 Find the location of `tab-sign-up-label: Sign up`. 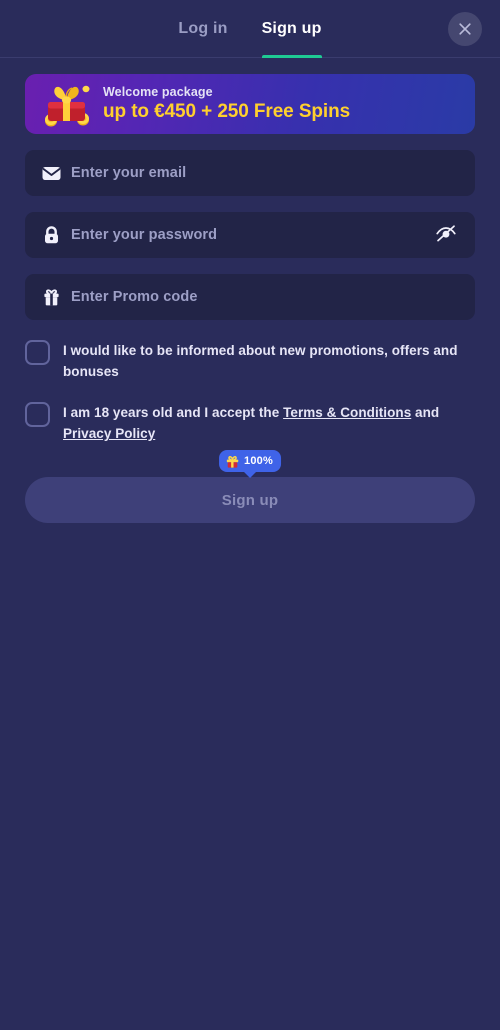

tab-sign-up-label: Sign up is located at coordinates (291, 28).